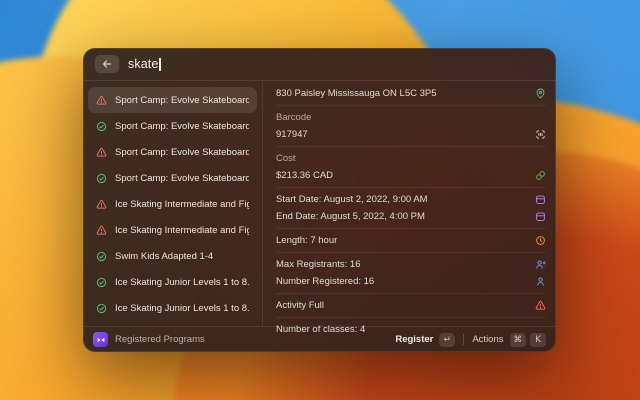  I want to click on footer-app-name: Registered Programs, so click(160, 339).